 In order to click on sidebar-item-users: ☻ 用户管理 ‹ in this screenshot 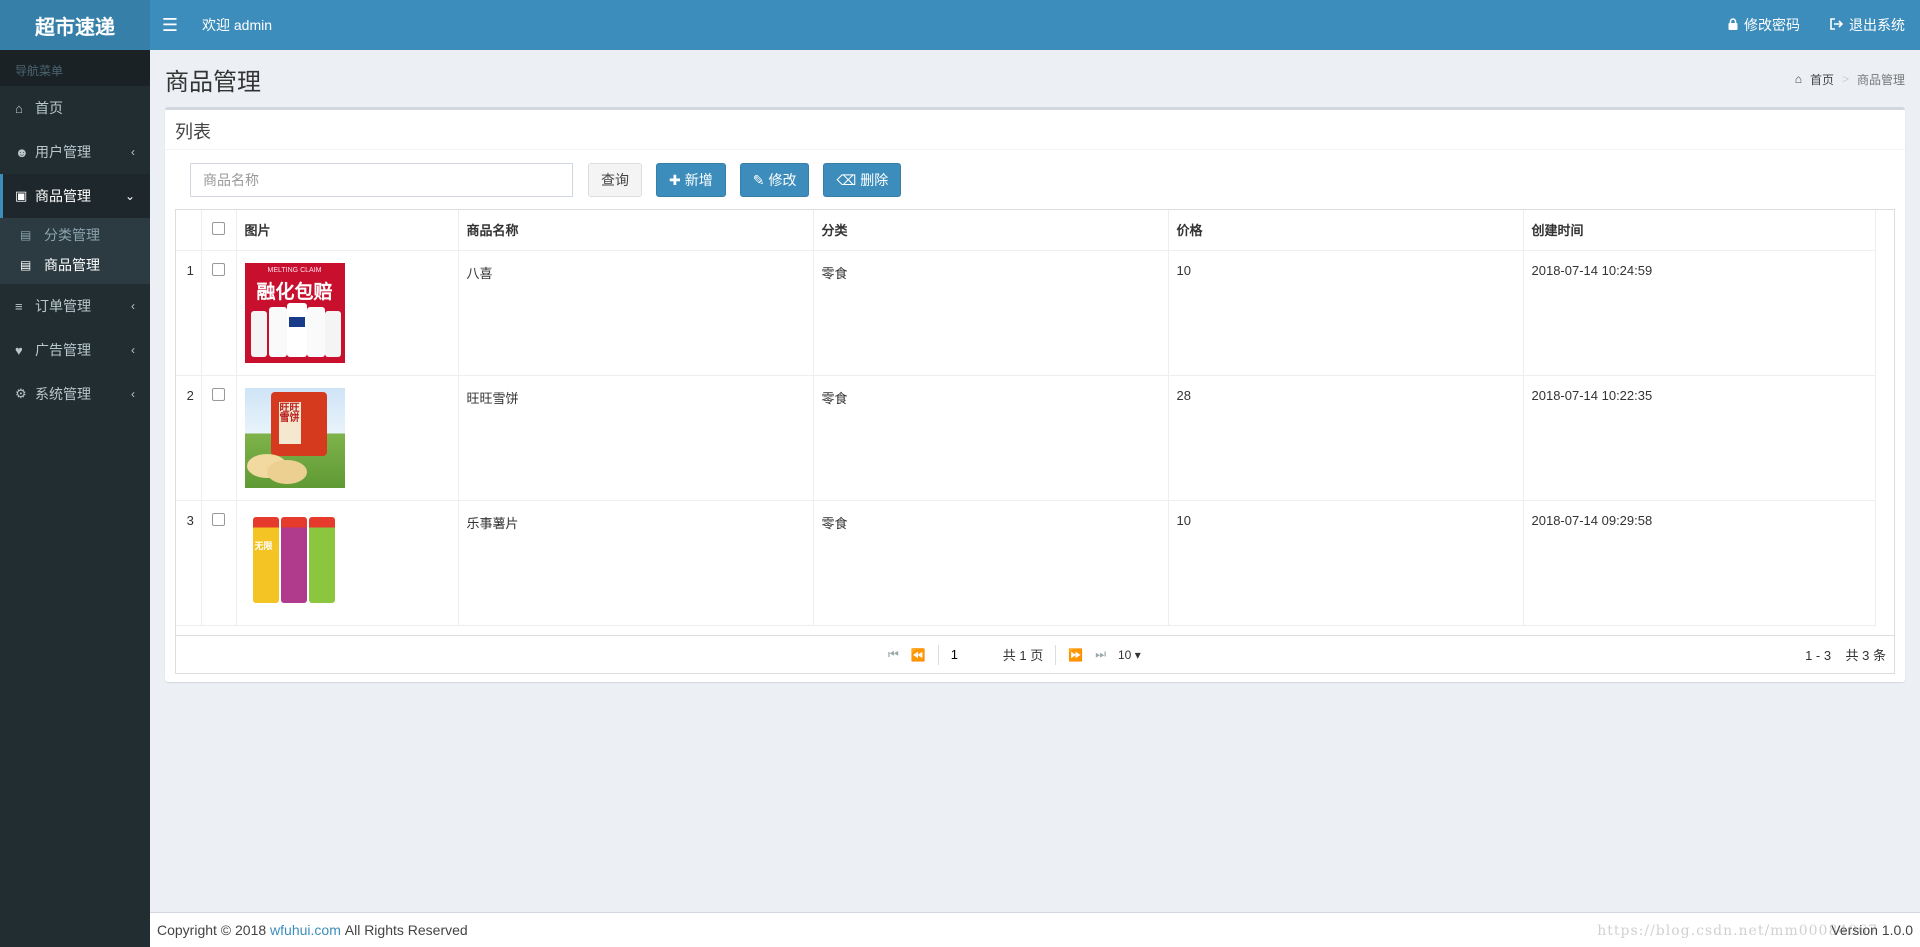, I will do `click(75, 152)`.